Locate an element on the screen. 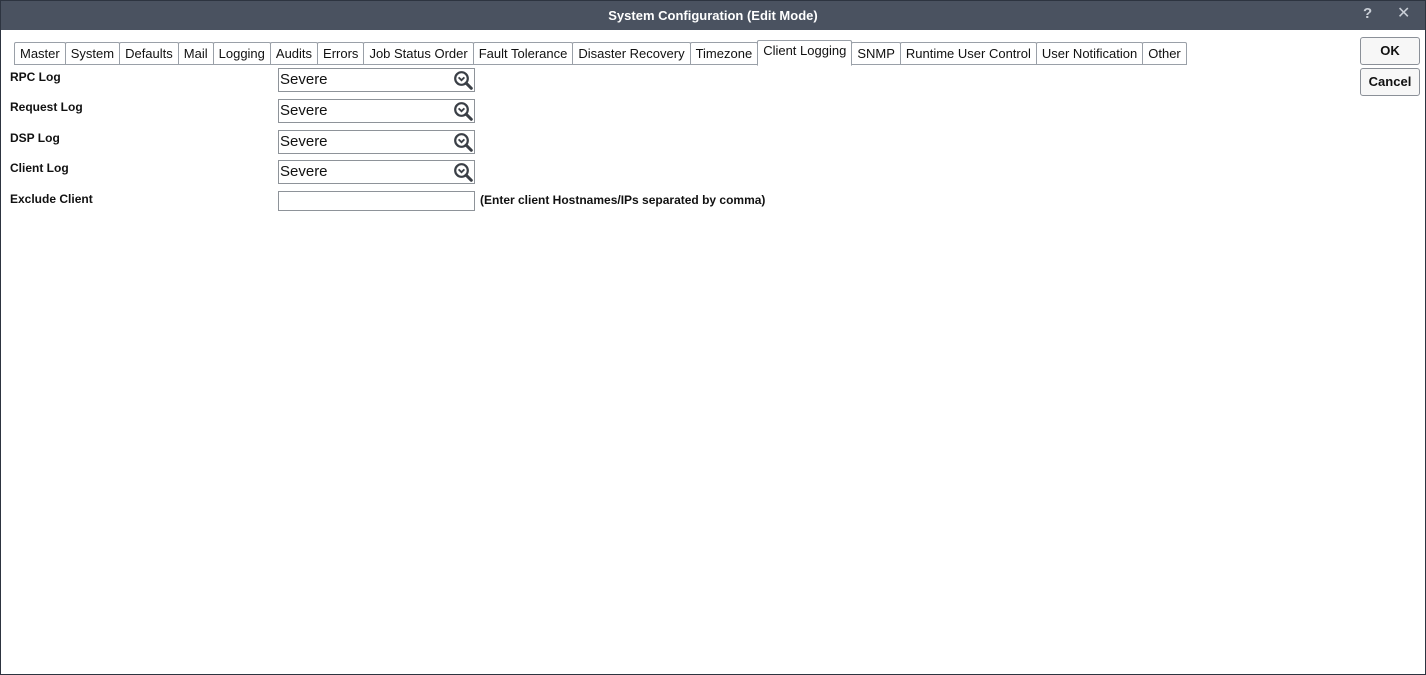 The width and height of the screenshot is (1426, 675). rpc-log-select: Severe is located at coordinates (376, 80).